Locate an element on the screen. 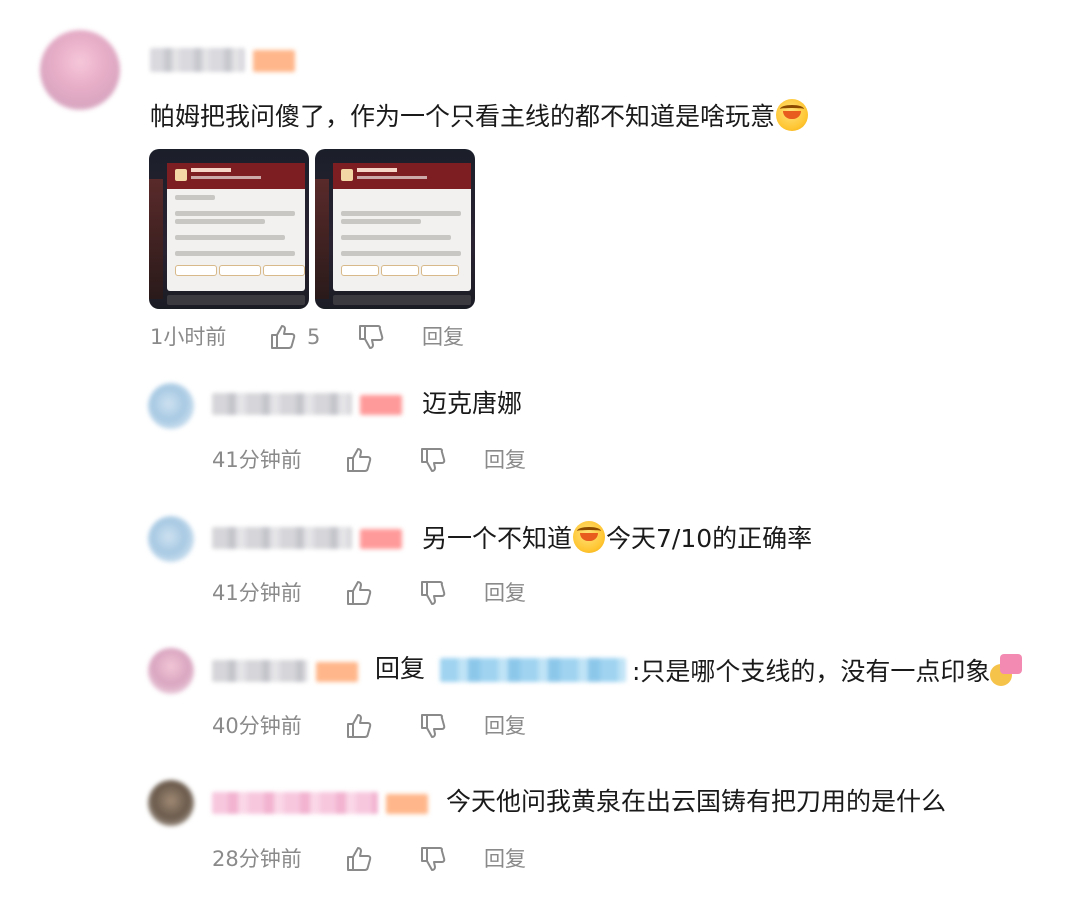  reply-text: 今天他问我黄泉在出云国铸有把刀用的是什么 is located at coordinates (696, 801).